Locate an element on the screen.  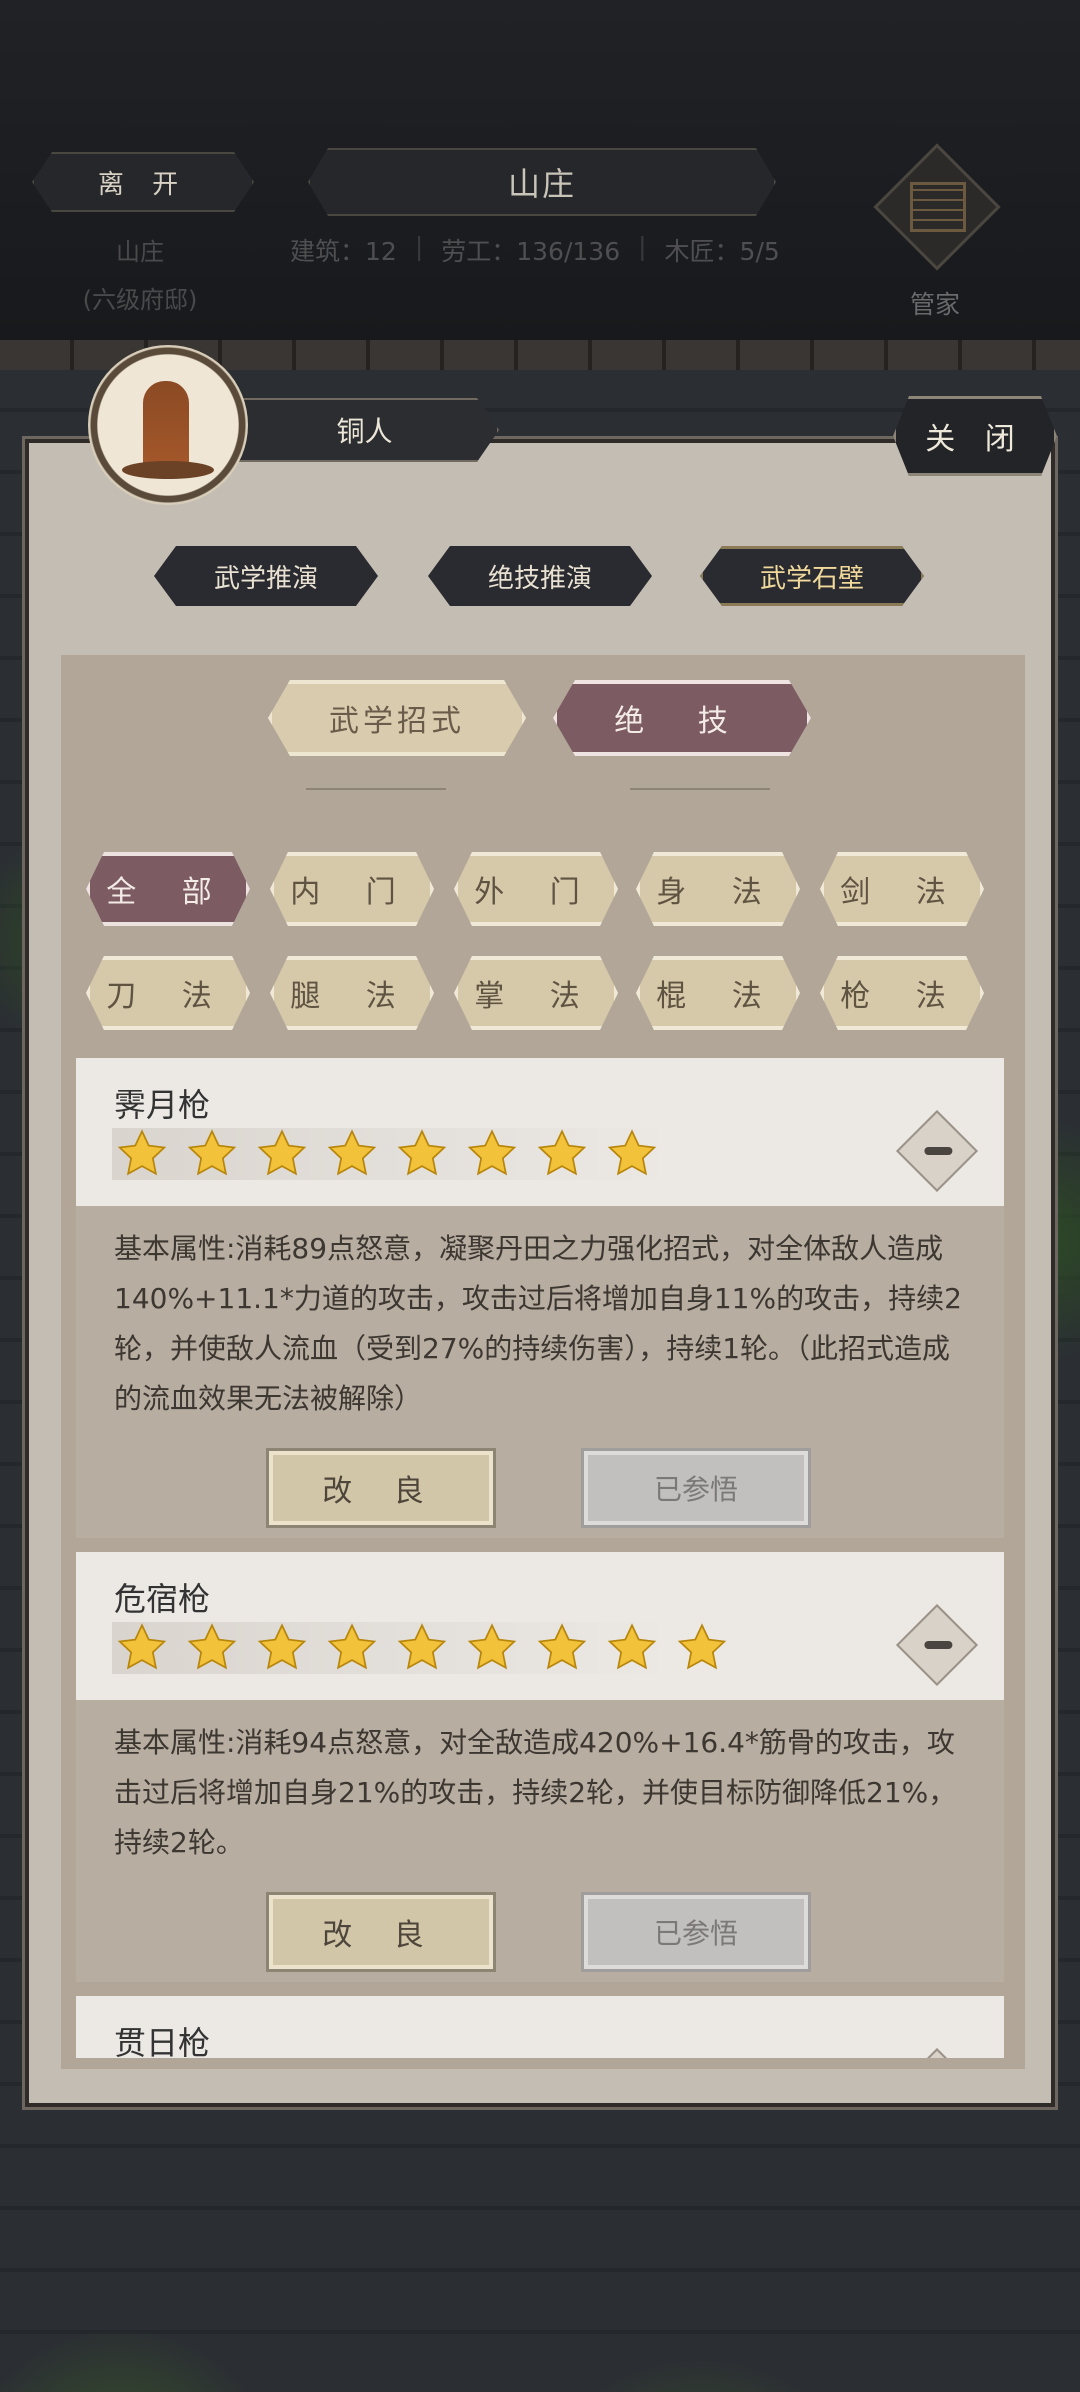
filter-sword: 剑 法 is located at coordinates (902, 889).